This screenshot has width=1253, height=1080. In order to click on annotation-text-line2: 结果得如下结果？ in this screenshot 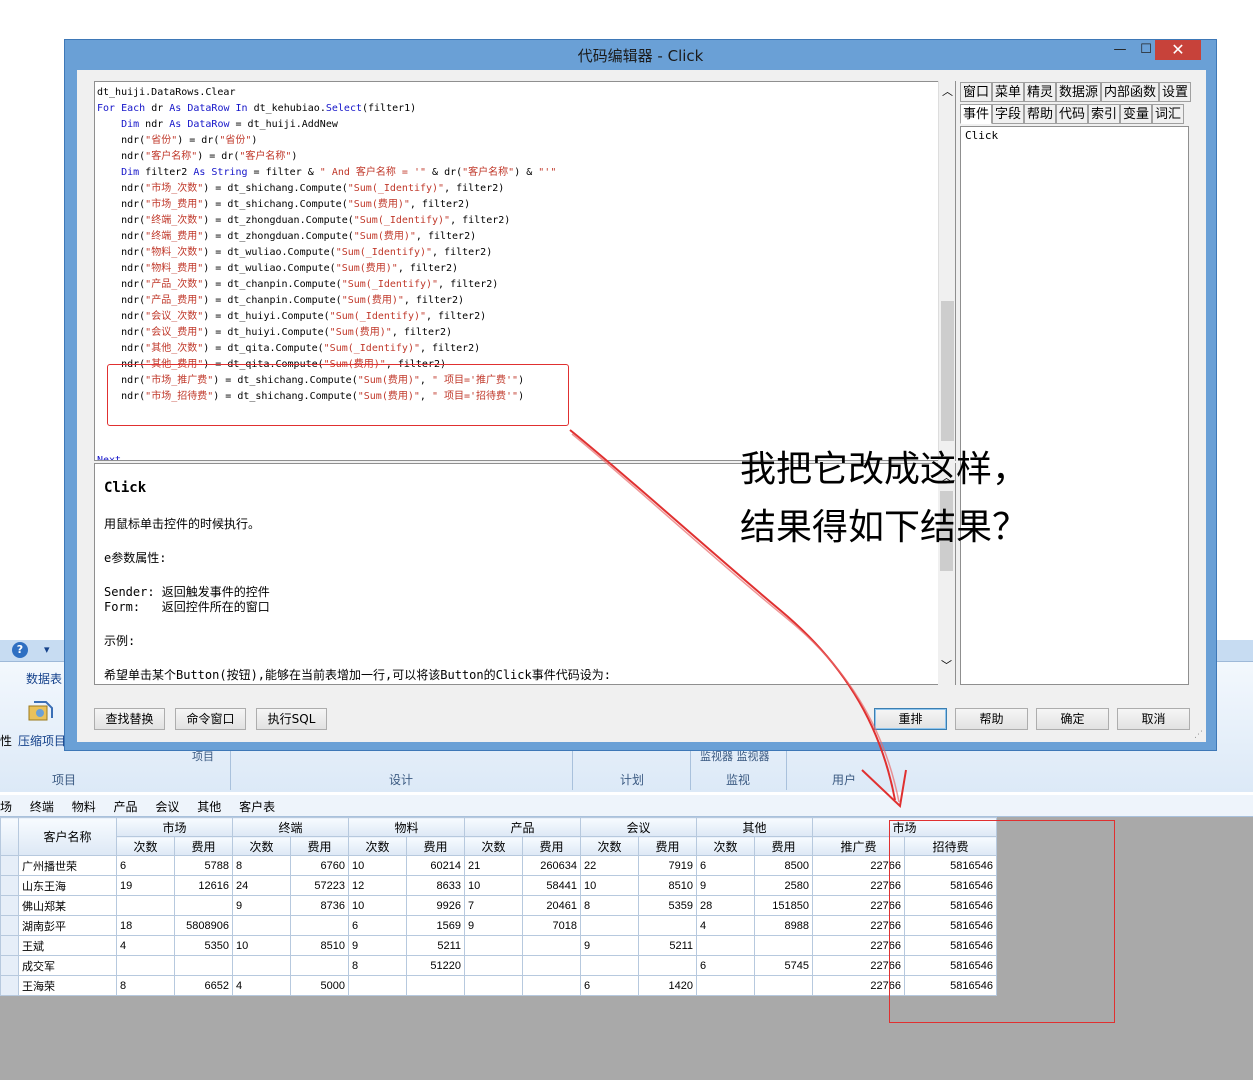, I will do `click(884, 527)`.